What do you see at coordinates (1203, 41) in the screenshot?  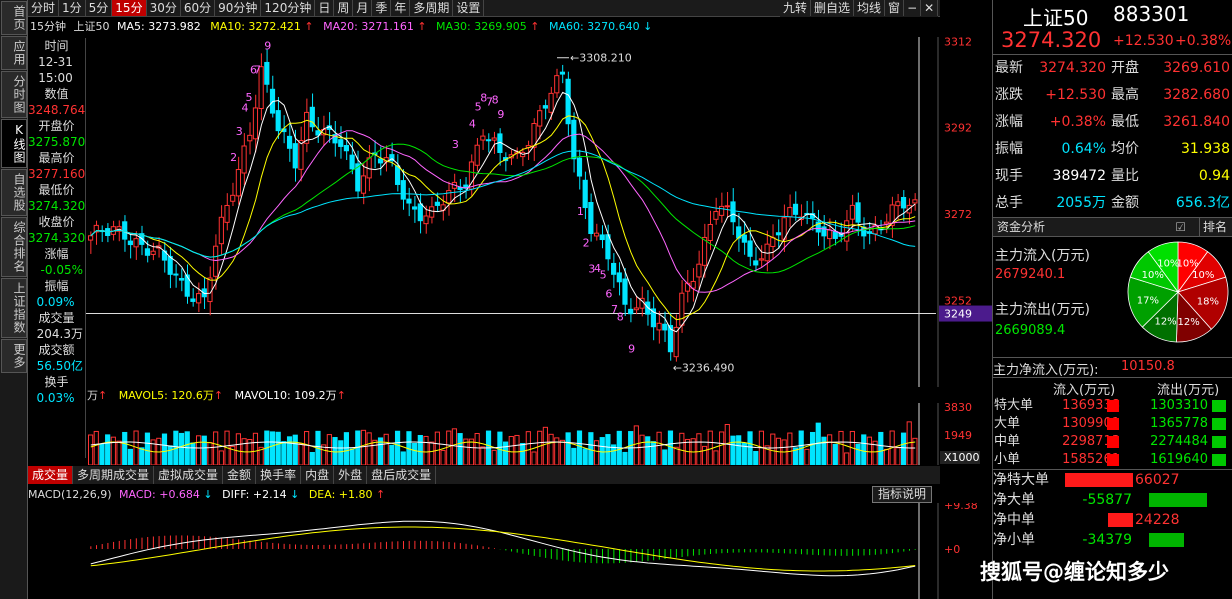 I see `price-change-pct: +0.38%` at bounding box center [1203, 41].